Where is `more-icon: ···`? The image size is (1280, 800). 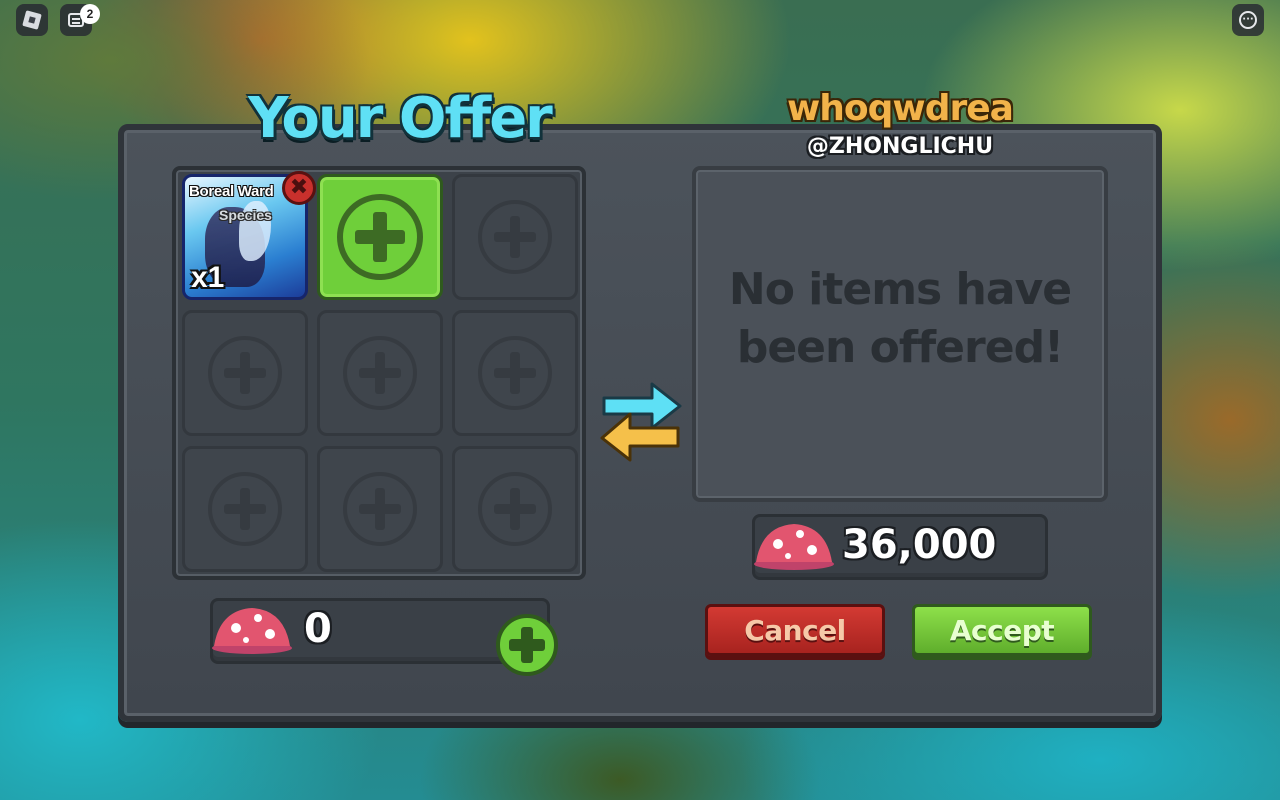 more-icon: ··· is located at coordinates (1248, 20).